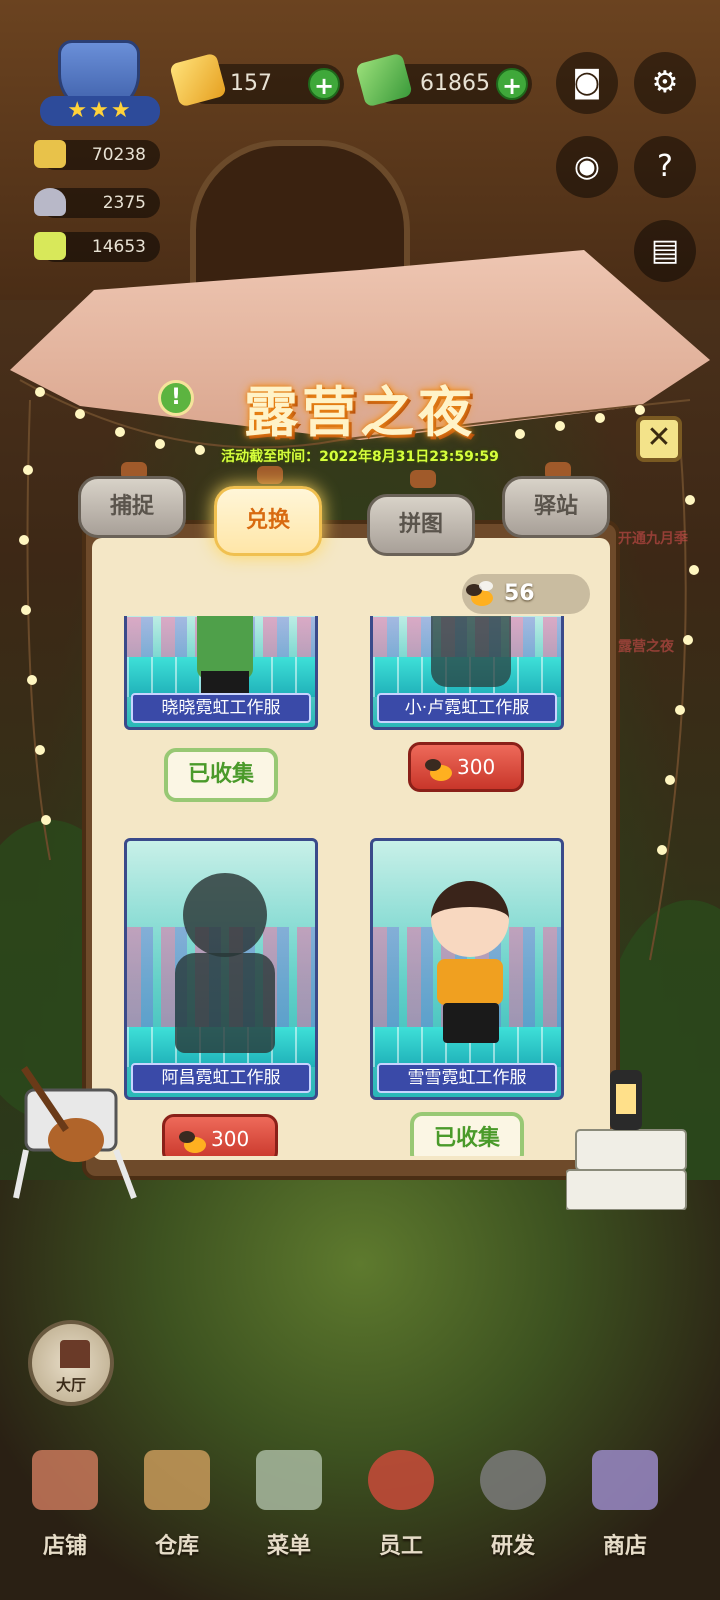  I want to click on cash-amount: 61865, so click(455, 83).